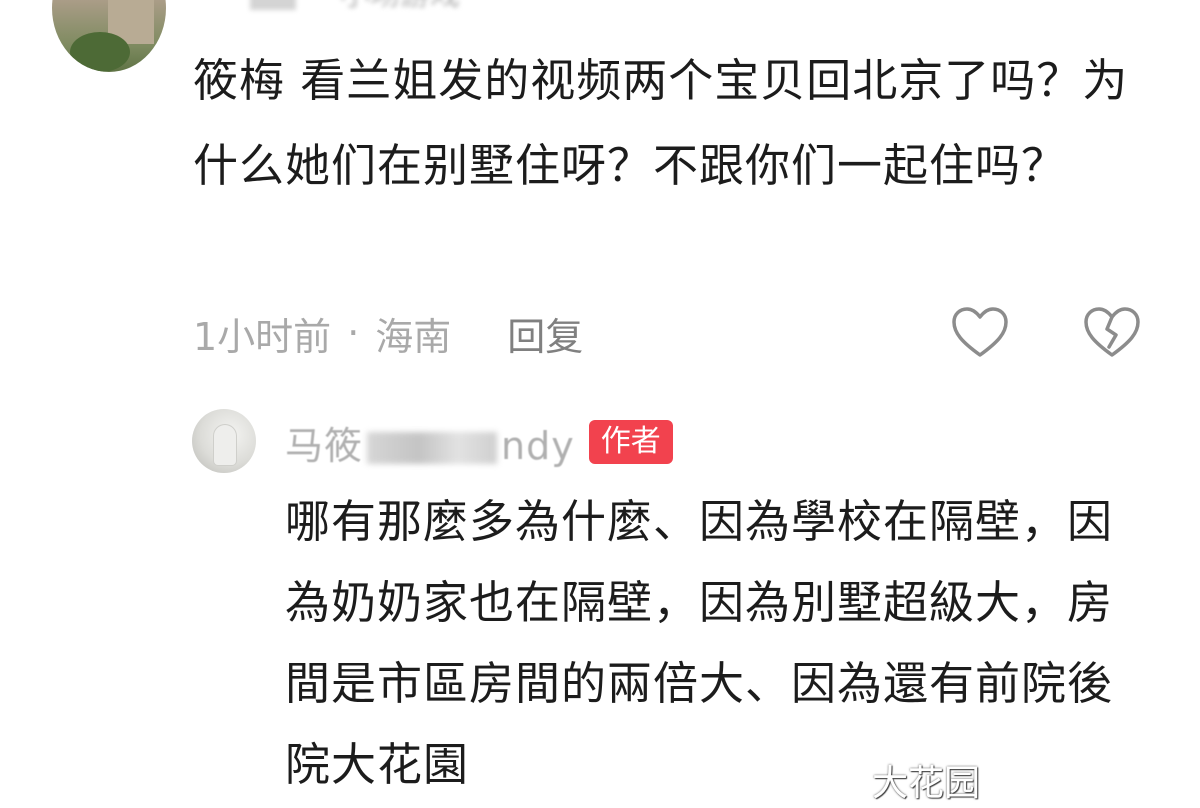 The height and width of the screenshot is (808, 1200). What do you see at coordinates (432, 448) in the screenshot?
I see `username-blur-mask` at bounding box center [432, 448].